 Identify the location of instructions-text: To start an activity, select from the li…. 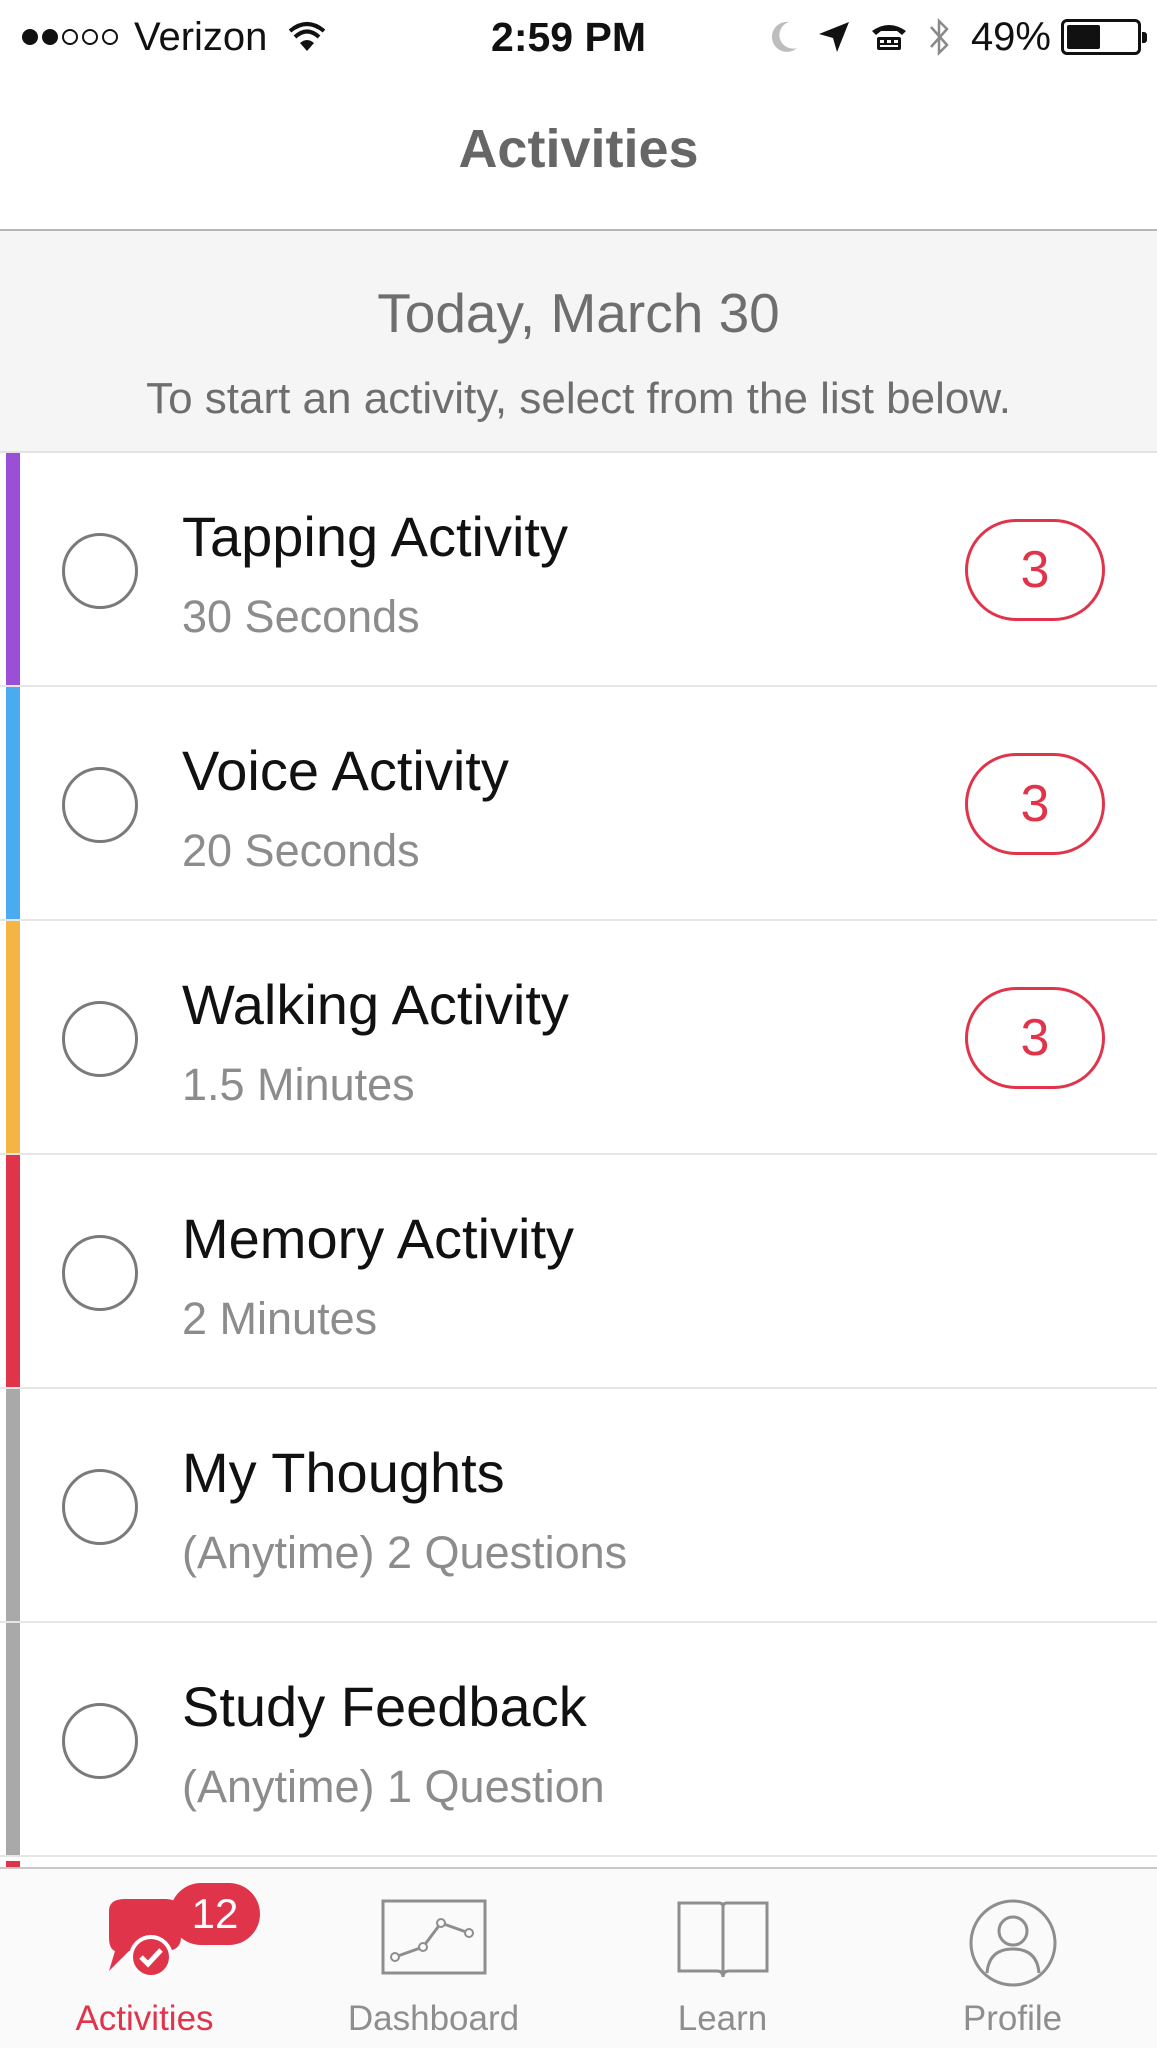
(578, 398).